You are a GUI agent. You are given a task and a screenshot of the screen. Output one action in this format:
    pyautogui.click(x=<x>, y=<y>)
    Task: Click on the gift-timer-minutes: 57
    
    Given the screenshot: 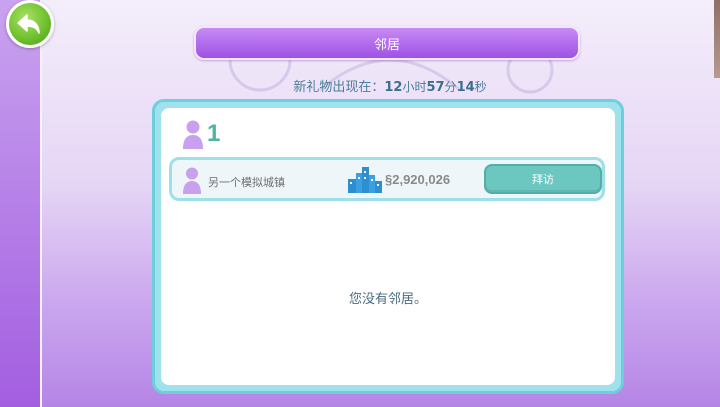 What is the action you would take?
    pyautogui.click(x=435, y=87)
    